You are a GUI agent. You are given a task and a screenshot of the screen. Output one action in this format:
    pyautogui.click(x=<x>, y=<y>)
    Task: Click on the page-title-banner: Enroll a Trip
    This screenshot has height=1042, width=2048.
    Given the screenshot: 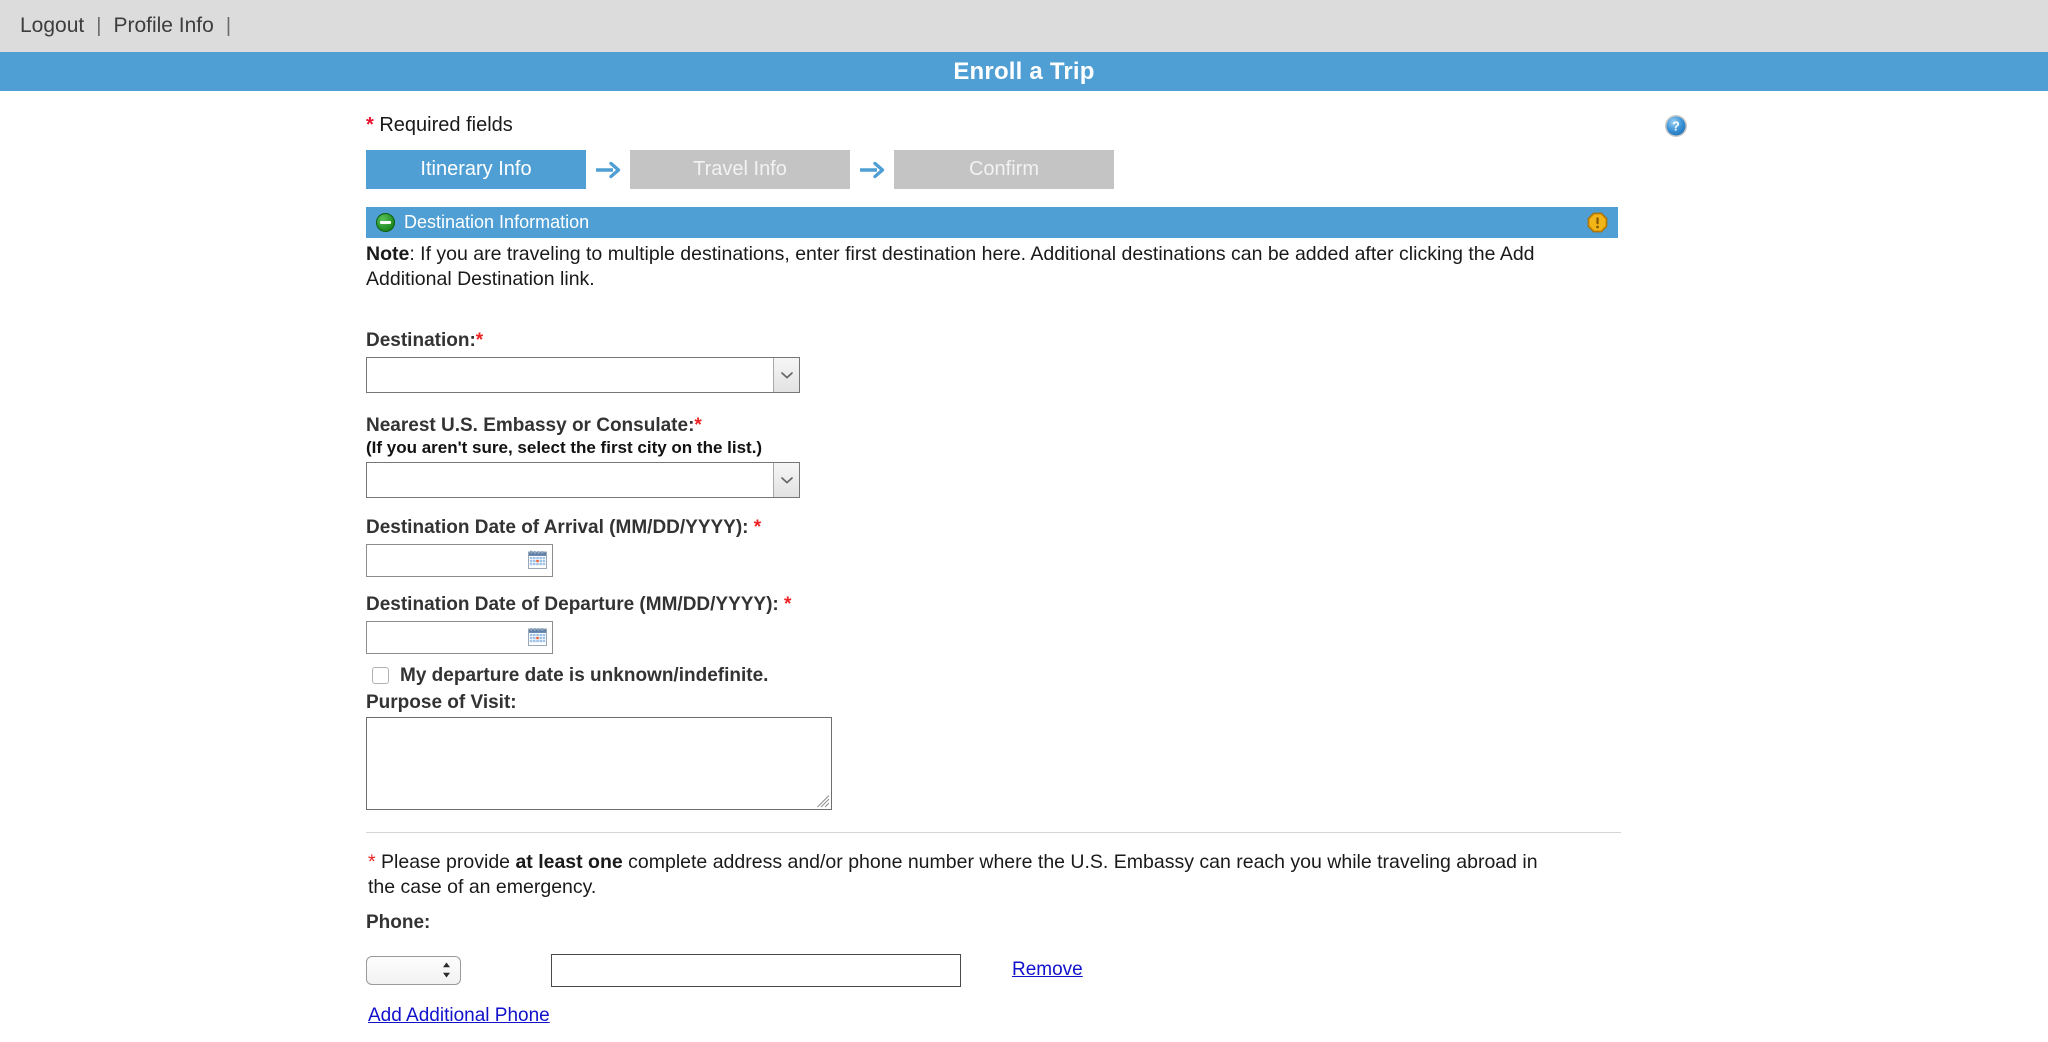 What is the action you would take?
    pyautogui.click(x=1024, y=71)
    